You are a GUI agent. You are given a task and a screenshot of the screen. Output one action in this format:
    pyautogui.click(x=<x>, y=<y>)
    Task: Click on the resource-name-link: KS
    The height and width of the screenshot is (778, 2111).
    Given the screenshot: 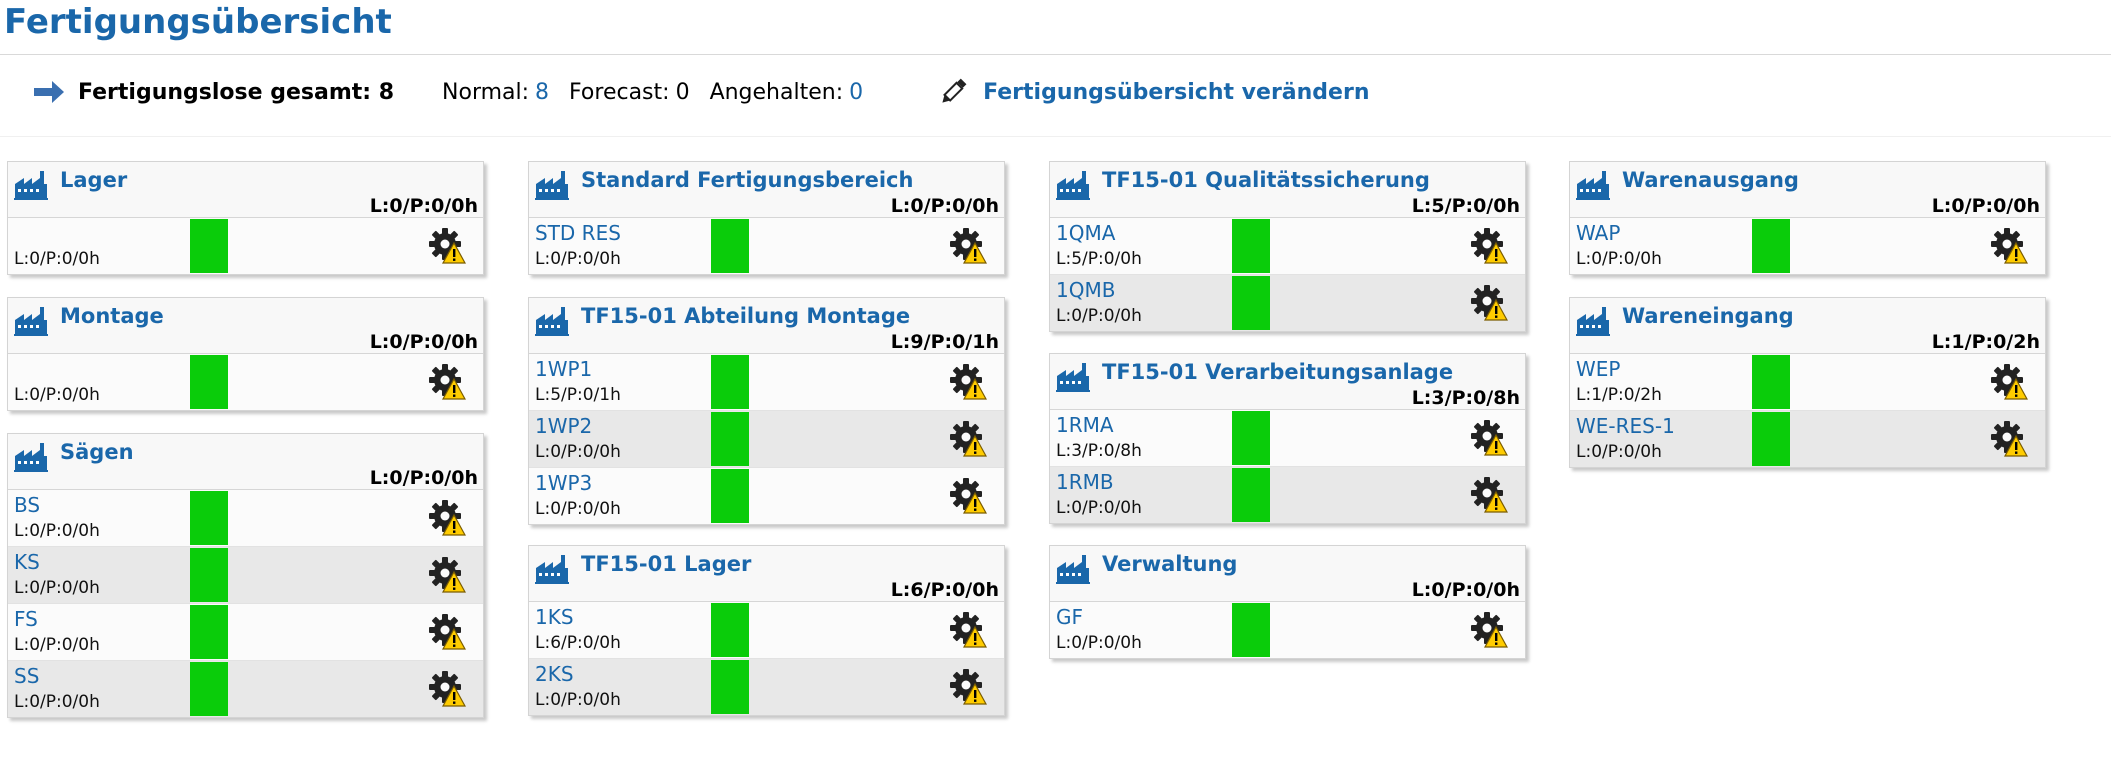 What is the action you would take?
    pyautogui.click(x=27, y=562)
    